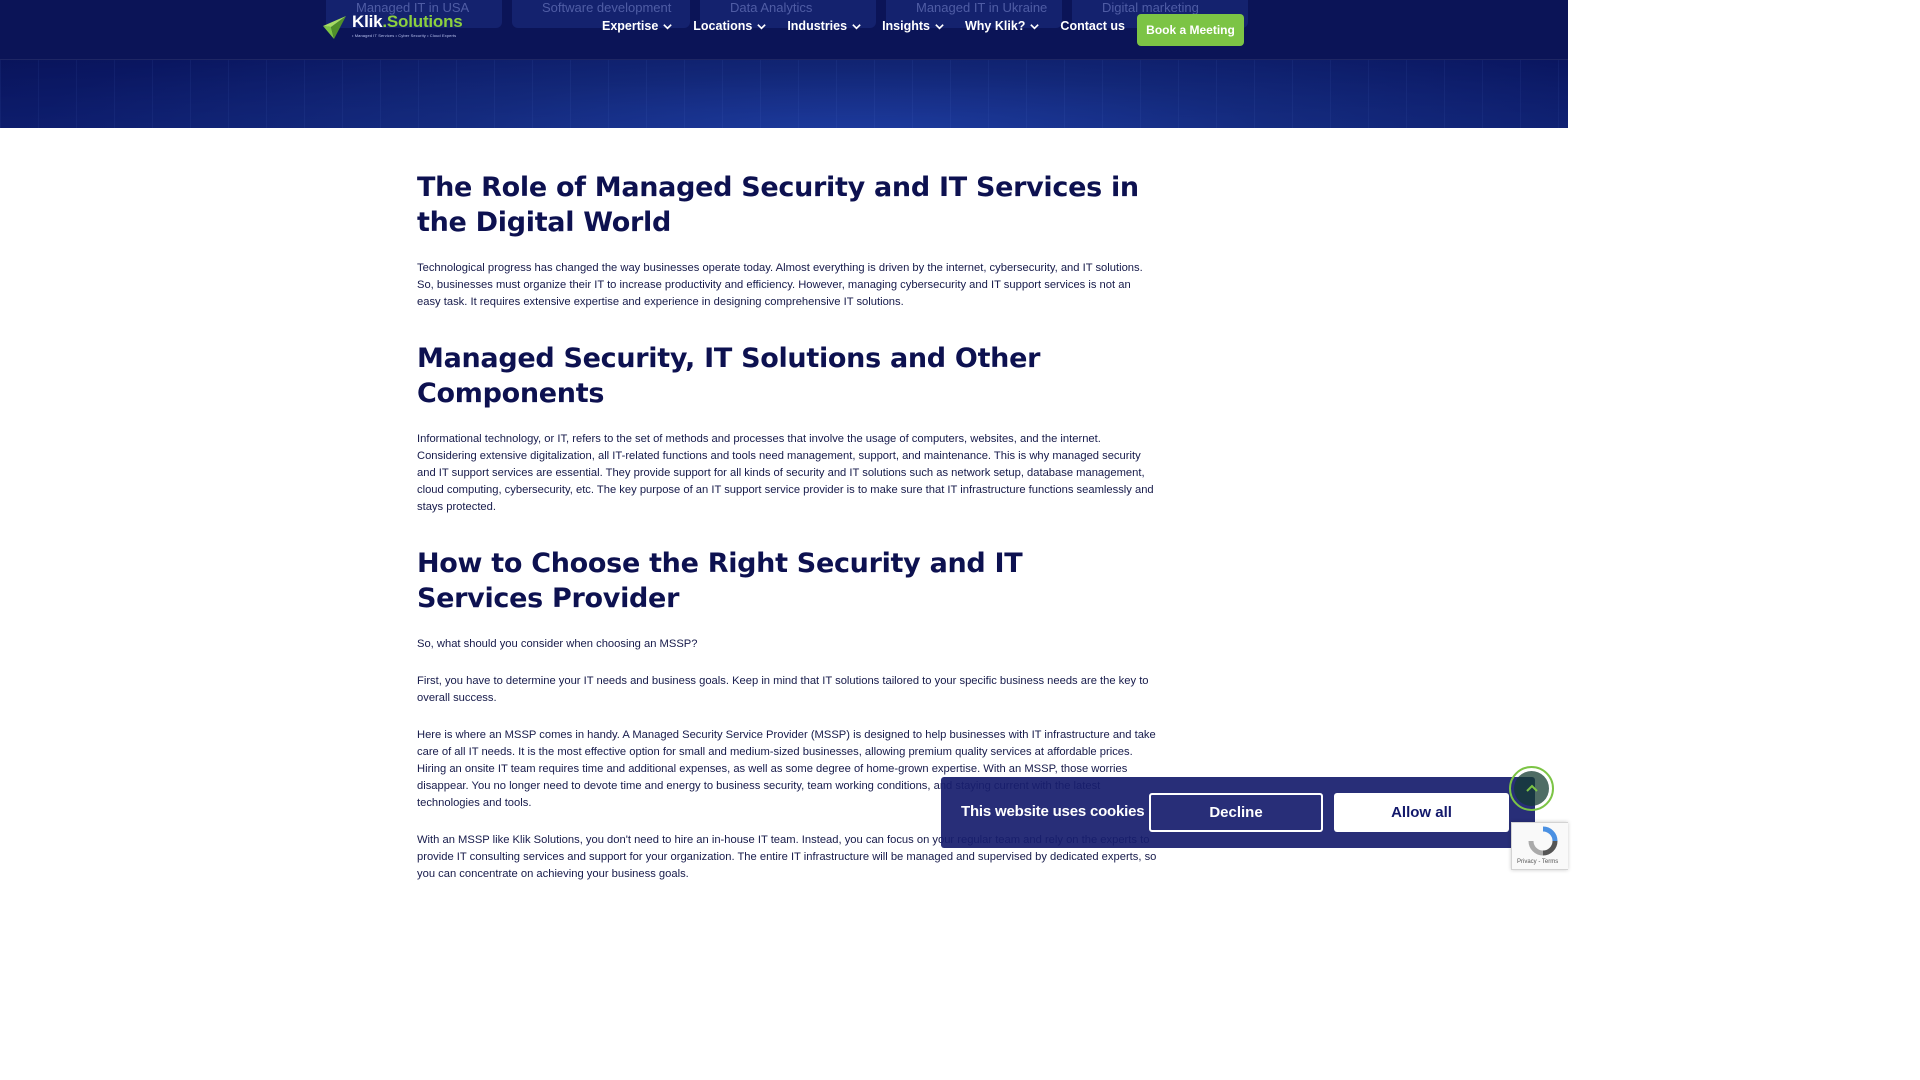  What do you see at coordinates (1421, 812) in the screenshot?
I see `allow-all-cookies-button: Allow all` at bounding box center [1421, 812].